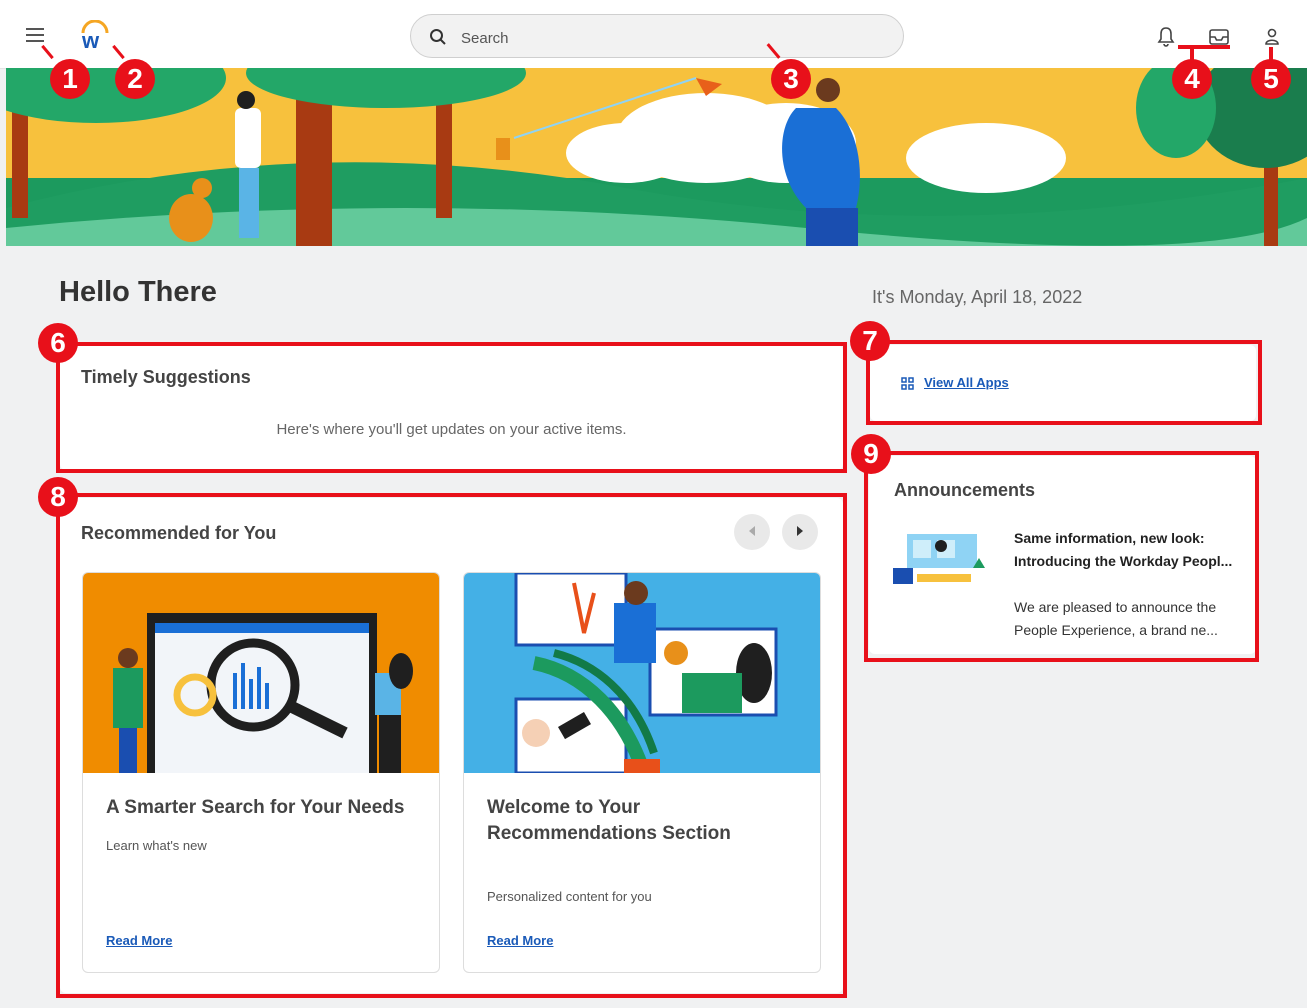  What do you see at coordinates (870, 341) in the screenshot?
I see `callout-7: 7` at bounding box center [870, 341].